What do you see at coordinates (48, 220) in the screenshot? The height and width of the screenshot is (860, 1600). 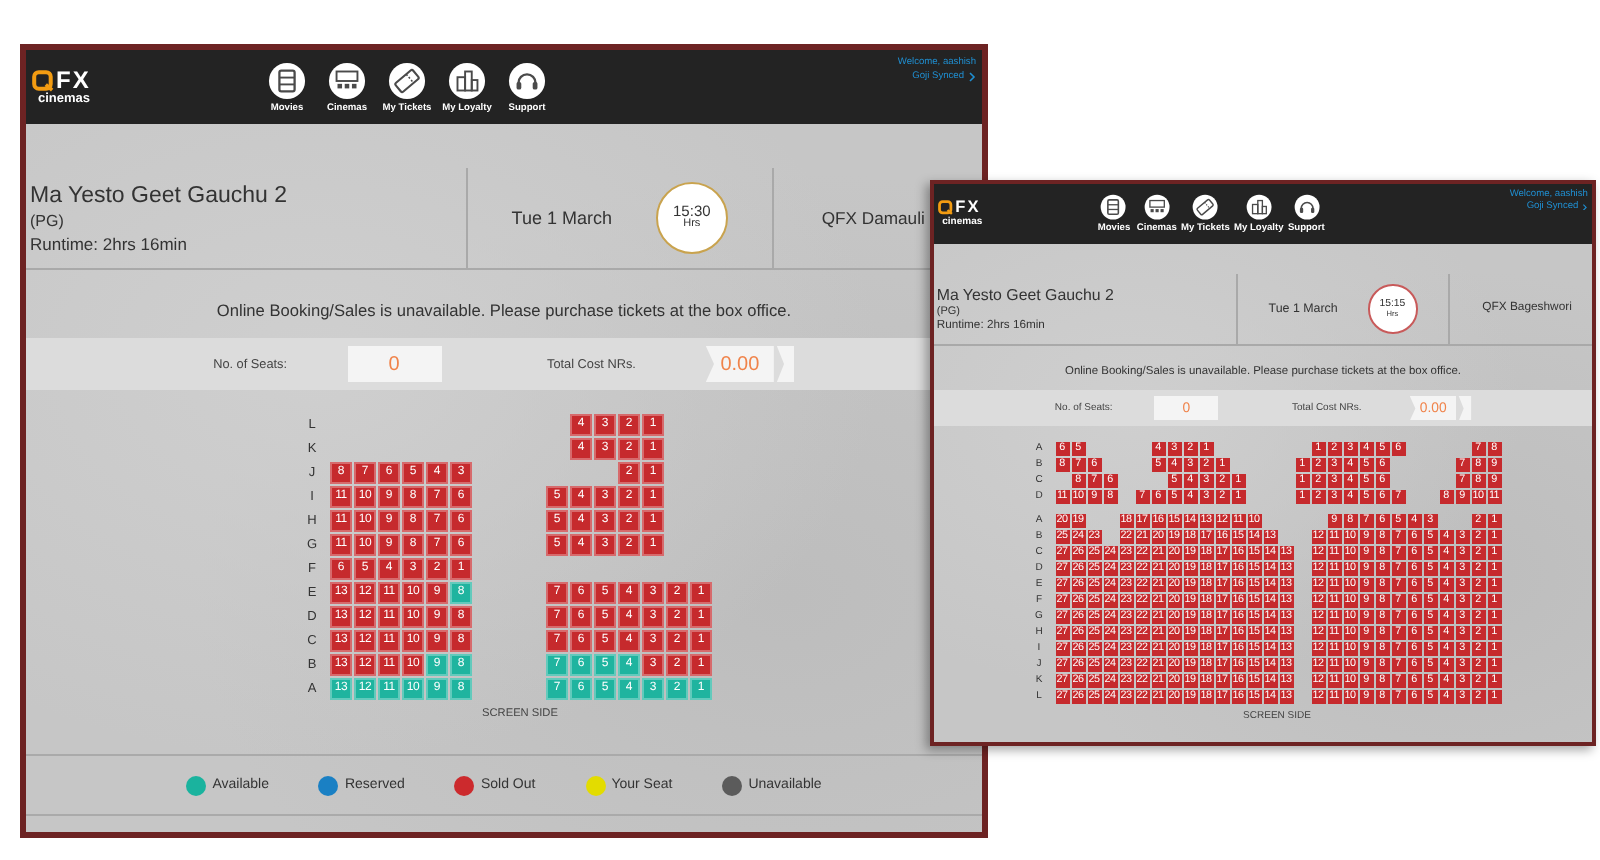 I see `movie-rating: (PG)` at bounding box center [48, 220].